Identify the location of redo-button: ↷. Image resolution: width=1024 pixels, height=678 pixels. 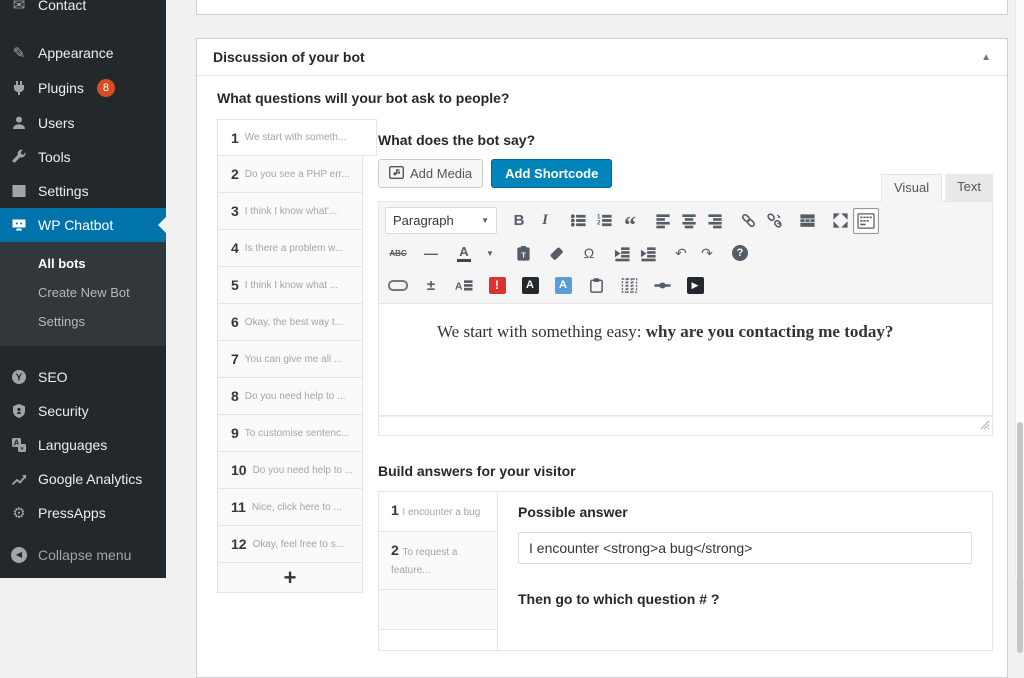
(707, 253).